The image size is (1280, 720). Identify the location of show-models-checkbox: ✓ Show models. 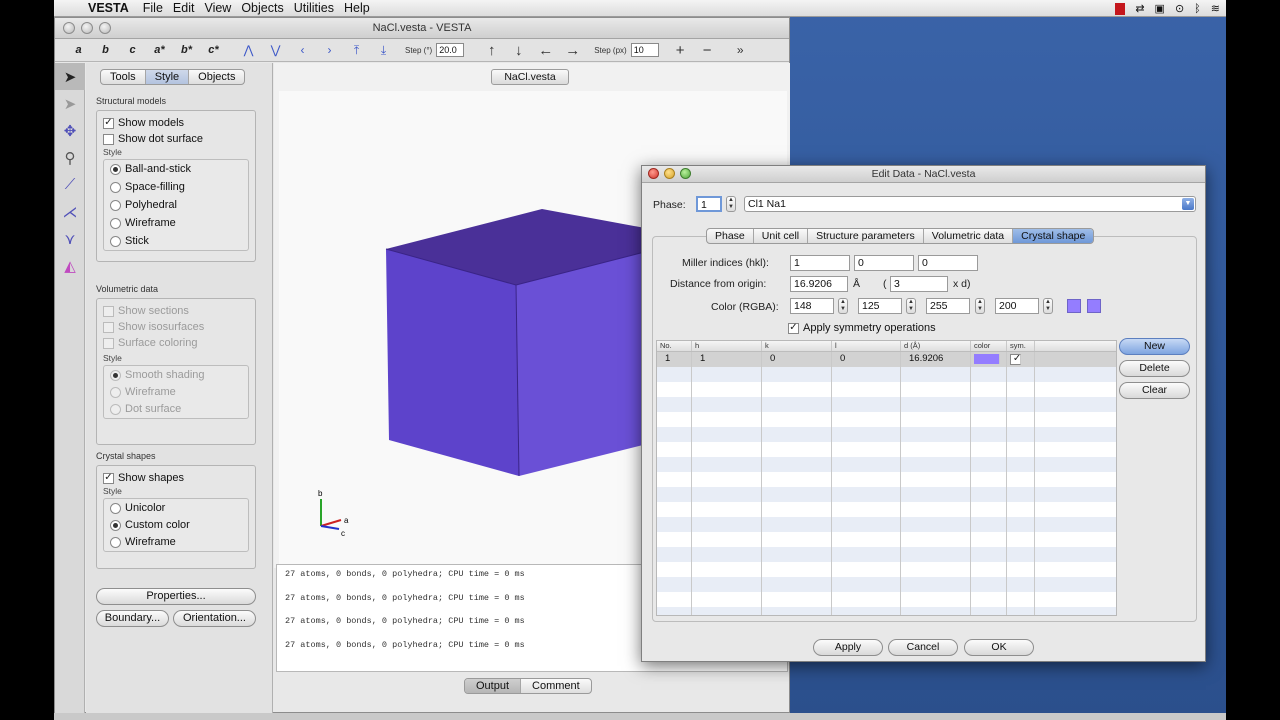
(176, 123).